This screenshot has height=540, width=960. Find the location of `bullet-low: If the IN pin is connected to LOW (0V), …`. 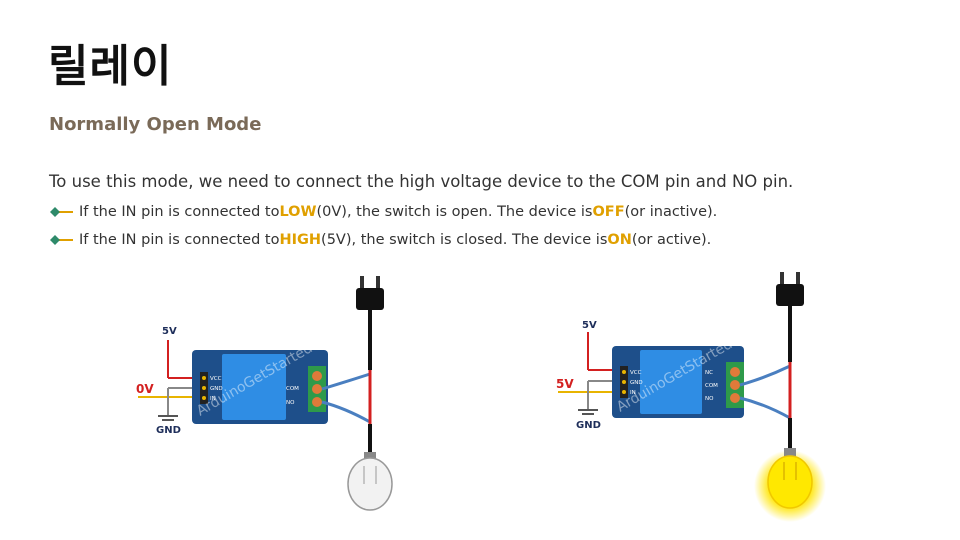

bullet-low: If the IN pin is connected to LOW (0V), … is located at coordinates (383, 212).